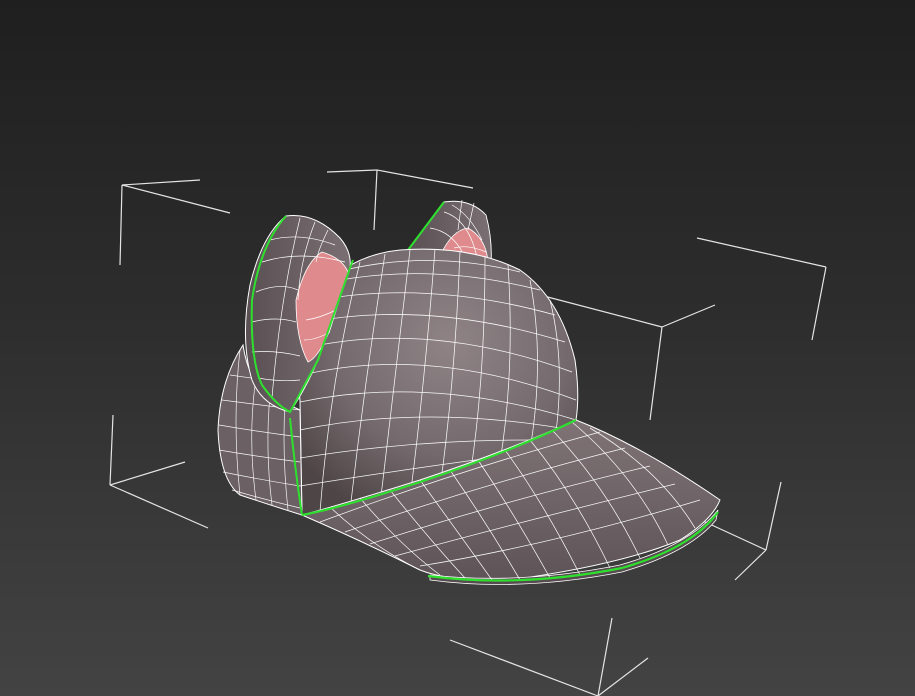  Describe the element at coordinates (761, 289) in the screenshot. I see `bbox-corner-top-right` at that location.